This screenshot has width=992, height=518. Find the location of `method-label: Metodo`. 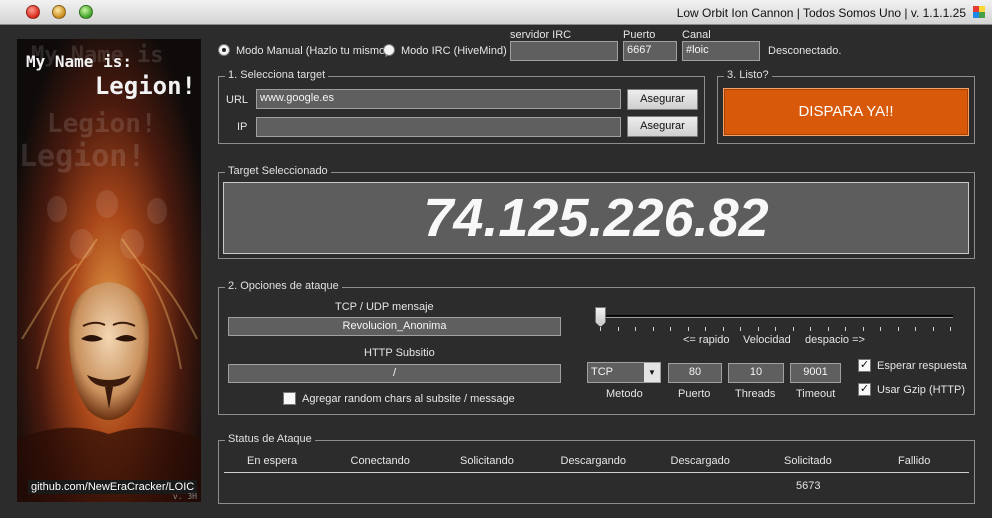

method-label: Metodo is located at coordinates (624, 394).